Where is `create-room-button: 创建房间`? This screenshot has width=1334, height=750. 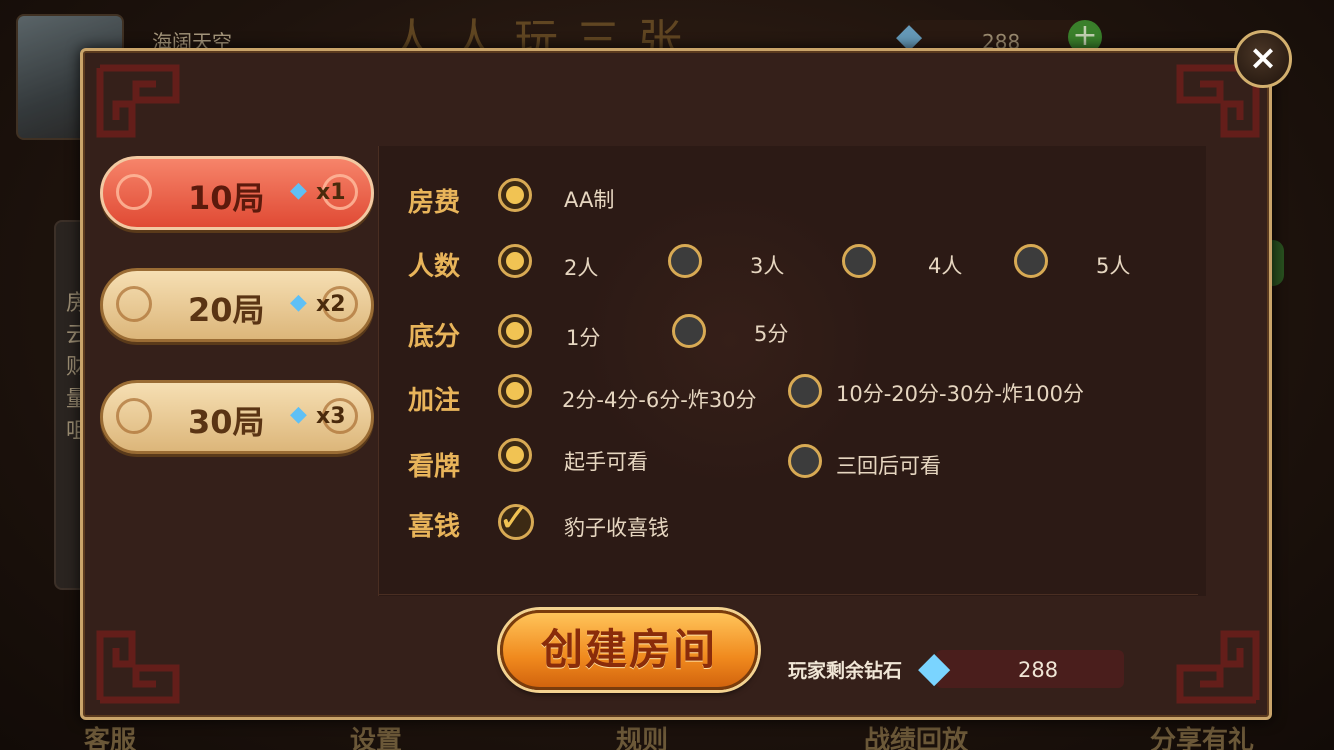 create-room-button: 创建房间 is located at coordinates (629, 650).